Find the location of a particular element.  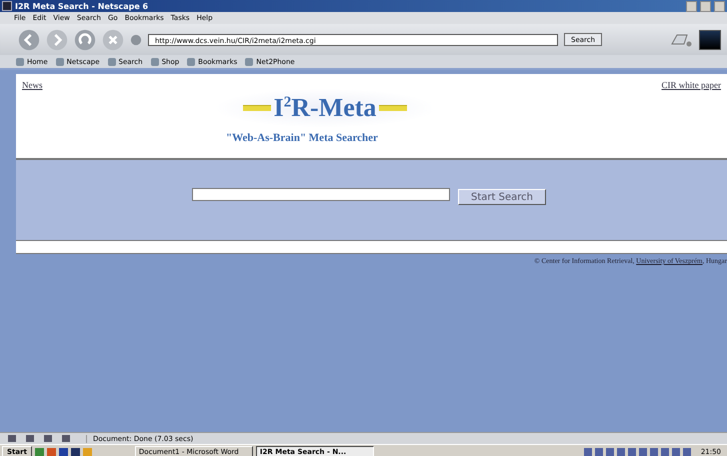

tagline: "Web-As-Brain" Meta Searcher is located at coordinates (302, 138).